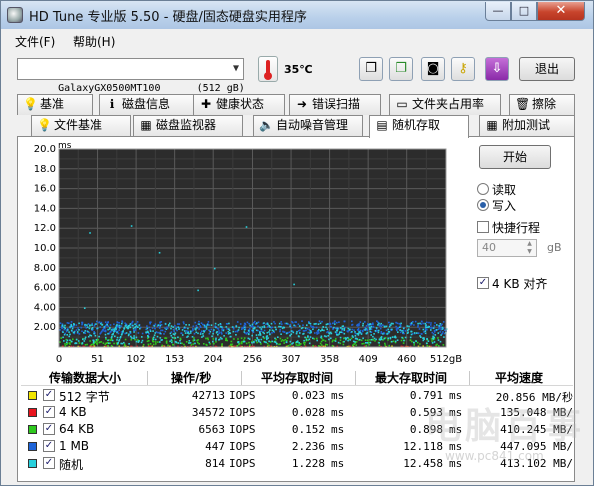 This screenshot has width=594, height=487. Describe the element at coordinates (519, 377) in the screenshot. I see `header-avg-speed: 平均速度` at that location.